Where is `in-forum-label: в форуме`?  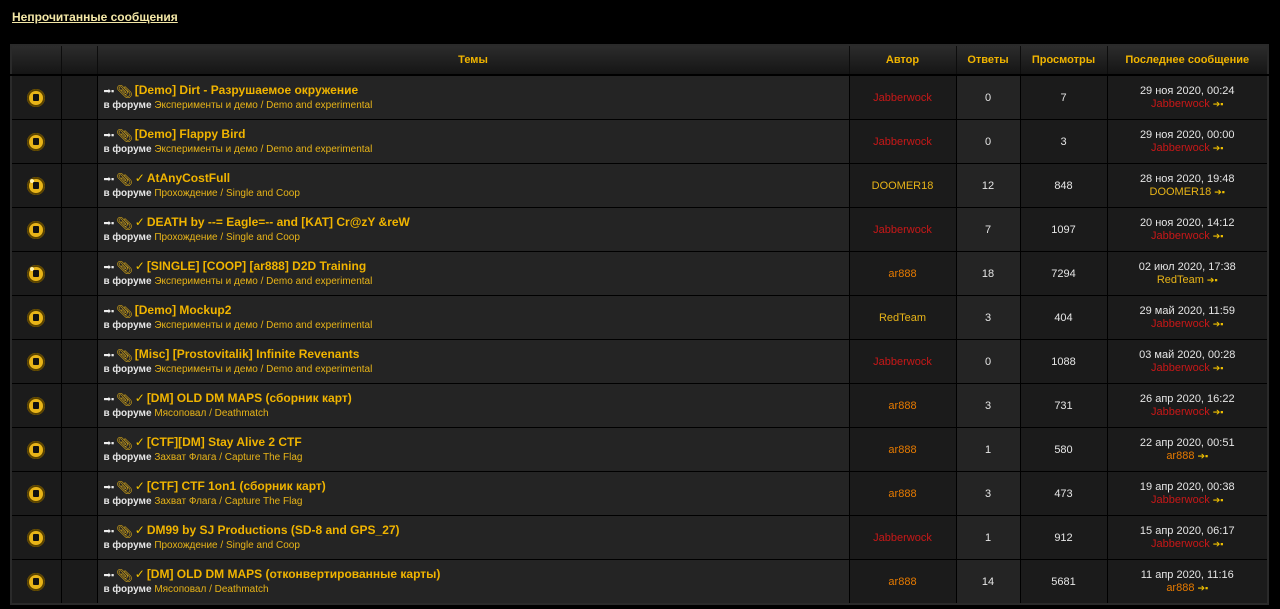 in-forum-label: в форуме is located at coordinates (127, 325).